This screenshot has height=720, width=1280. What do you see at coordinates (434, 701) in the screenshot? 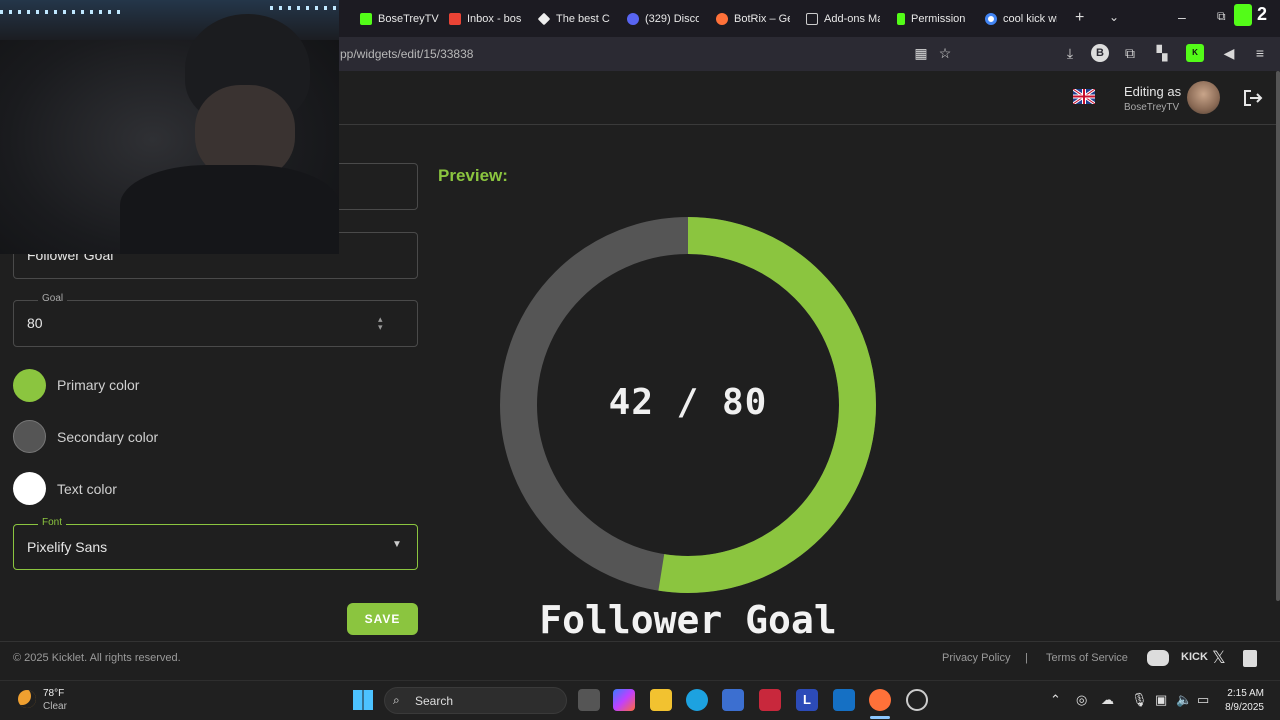
I see `search-label: Search` at bounding box center [434, 701].